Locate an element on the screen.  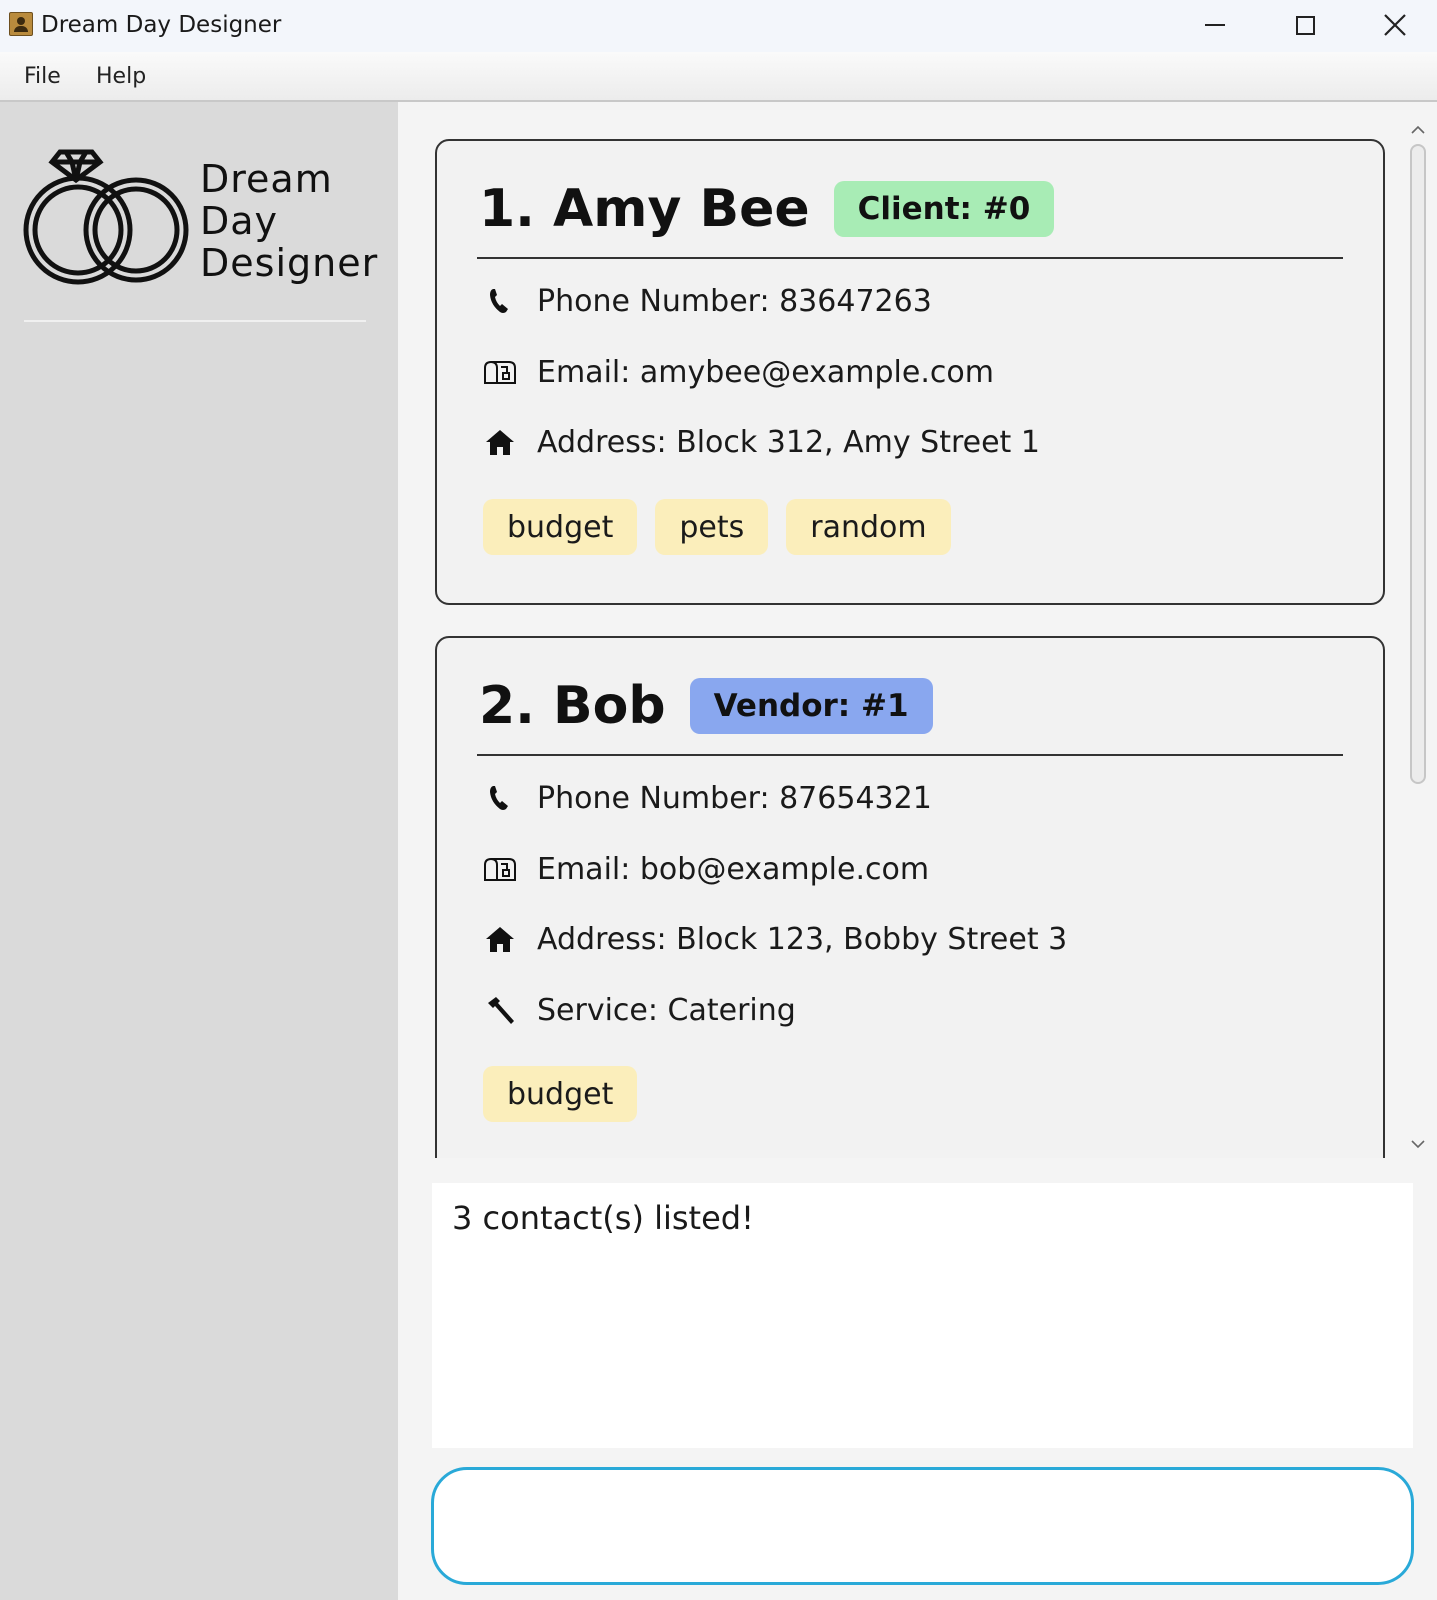
close-icon is located at coordinates (1395, 25).